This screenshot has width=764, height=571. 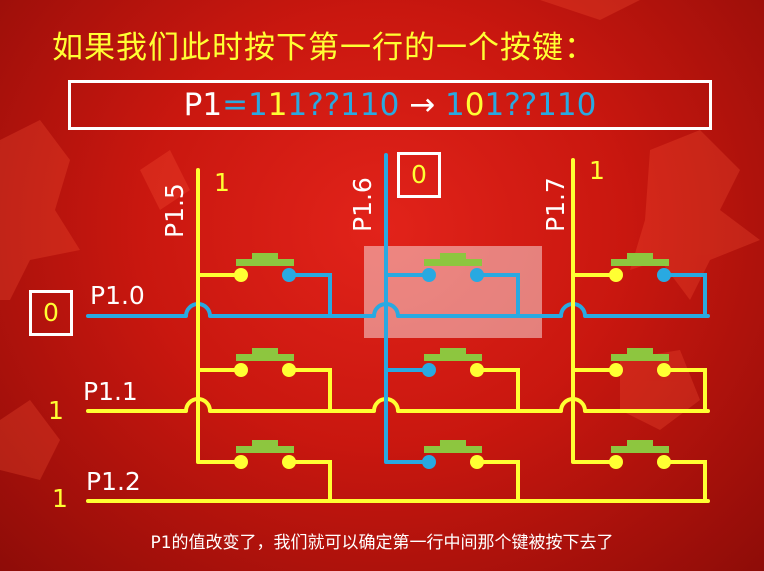 What do you see at coordinates (56, 410) in the screenshot?
I see `row-value-p1-1: 1` at bounding box center [56, 410].